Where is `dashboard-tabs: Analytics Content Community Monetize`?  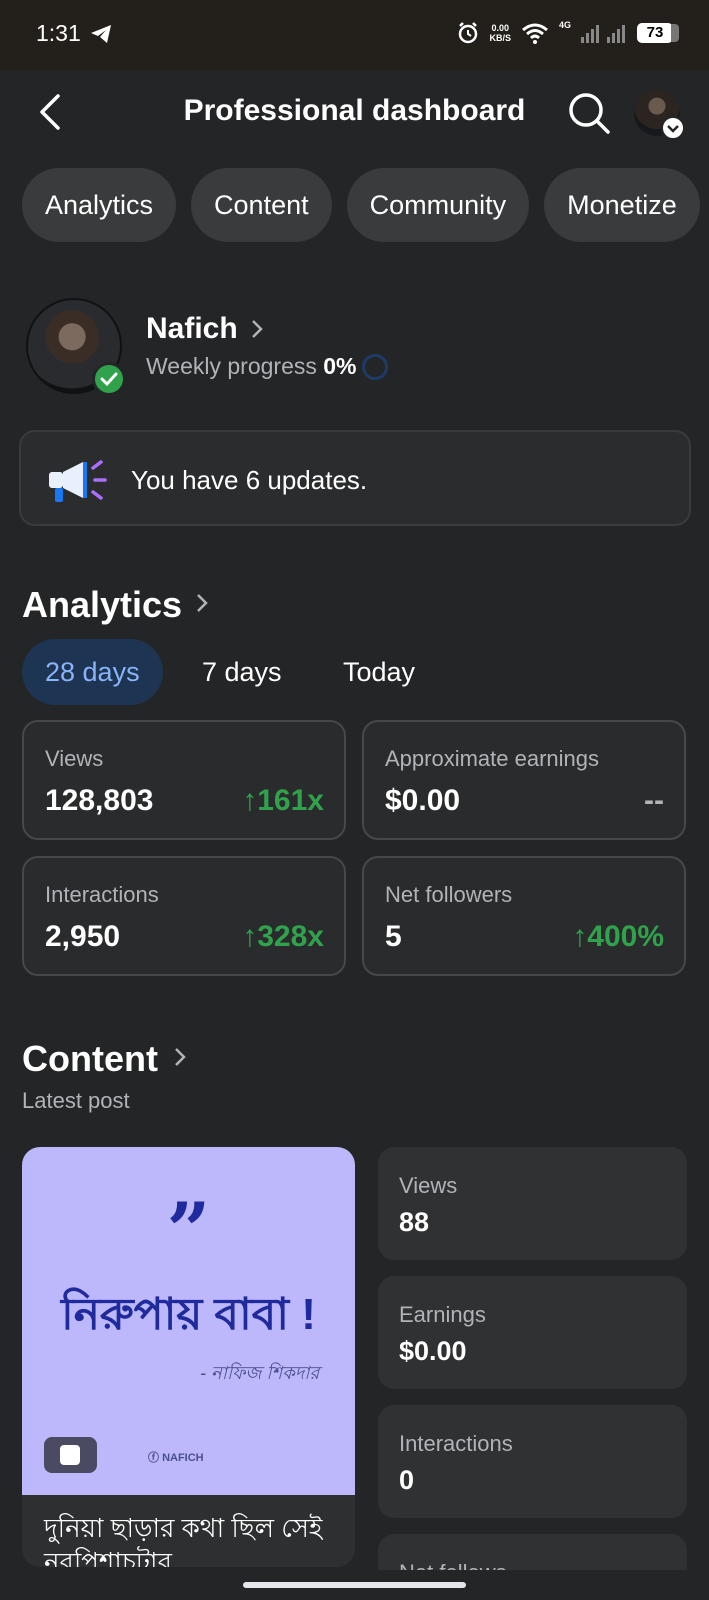 dashboard-tabs: Analytics Content Community Monetize is located at coordinates (361, 205).